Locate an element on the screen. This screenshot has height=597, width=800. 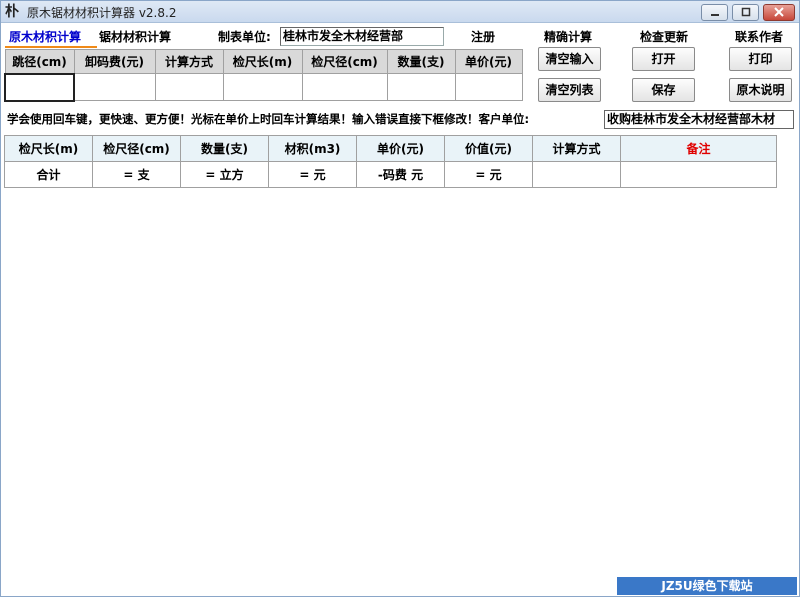
clear-list-button: 清空列表 is located at coordinates (569, 90).